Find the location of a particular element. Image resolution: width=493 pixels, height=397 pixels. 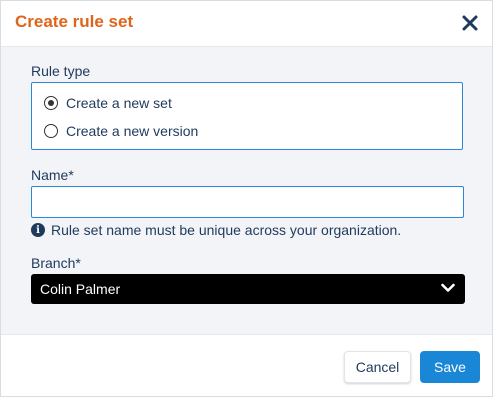

name-input is located at coordinates (247, 202).